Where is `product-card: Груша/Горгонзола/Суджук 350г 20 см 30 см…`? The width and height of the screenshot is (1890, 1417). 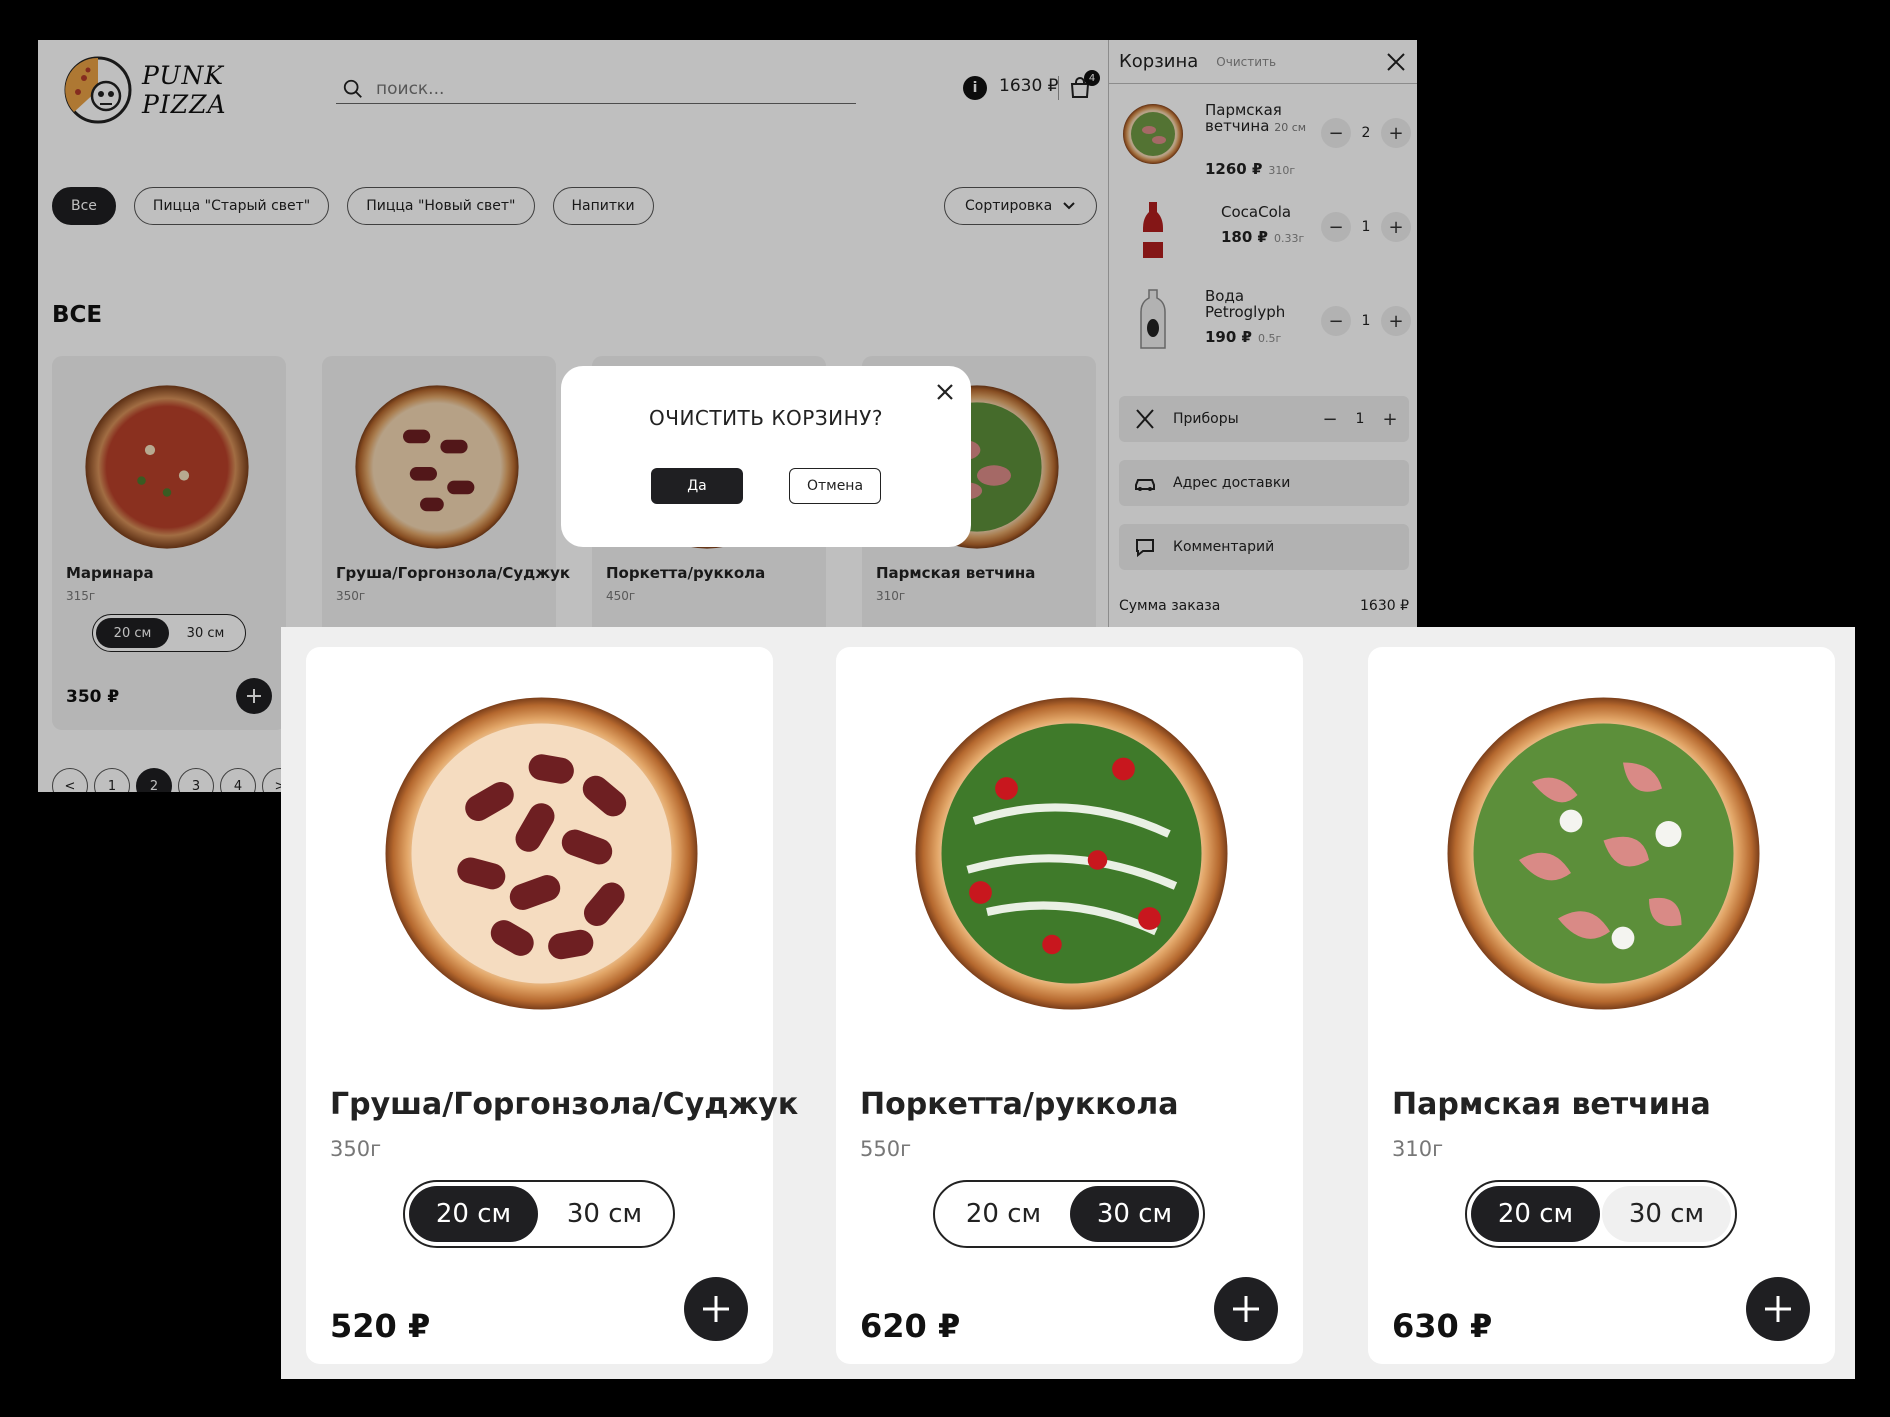 product-card: Груша/Горгонзола/Суджук 350г 20 см 30 см… is located at coordinates (552, 1005).